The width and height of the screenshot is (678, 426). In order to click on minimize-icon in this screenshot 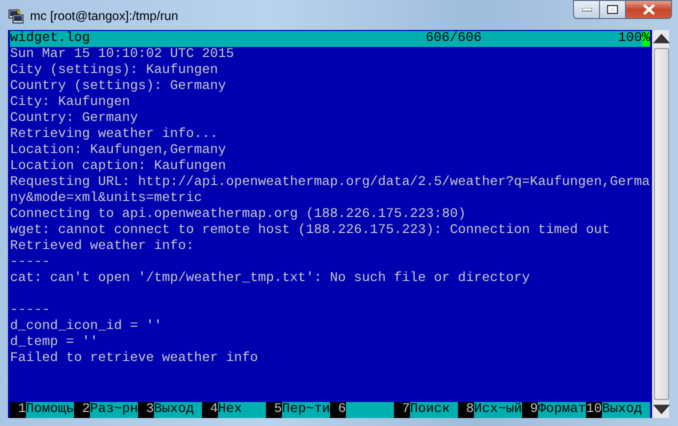, I will do `click(587, 10)`.